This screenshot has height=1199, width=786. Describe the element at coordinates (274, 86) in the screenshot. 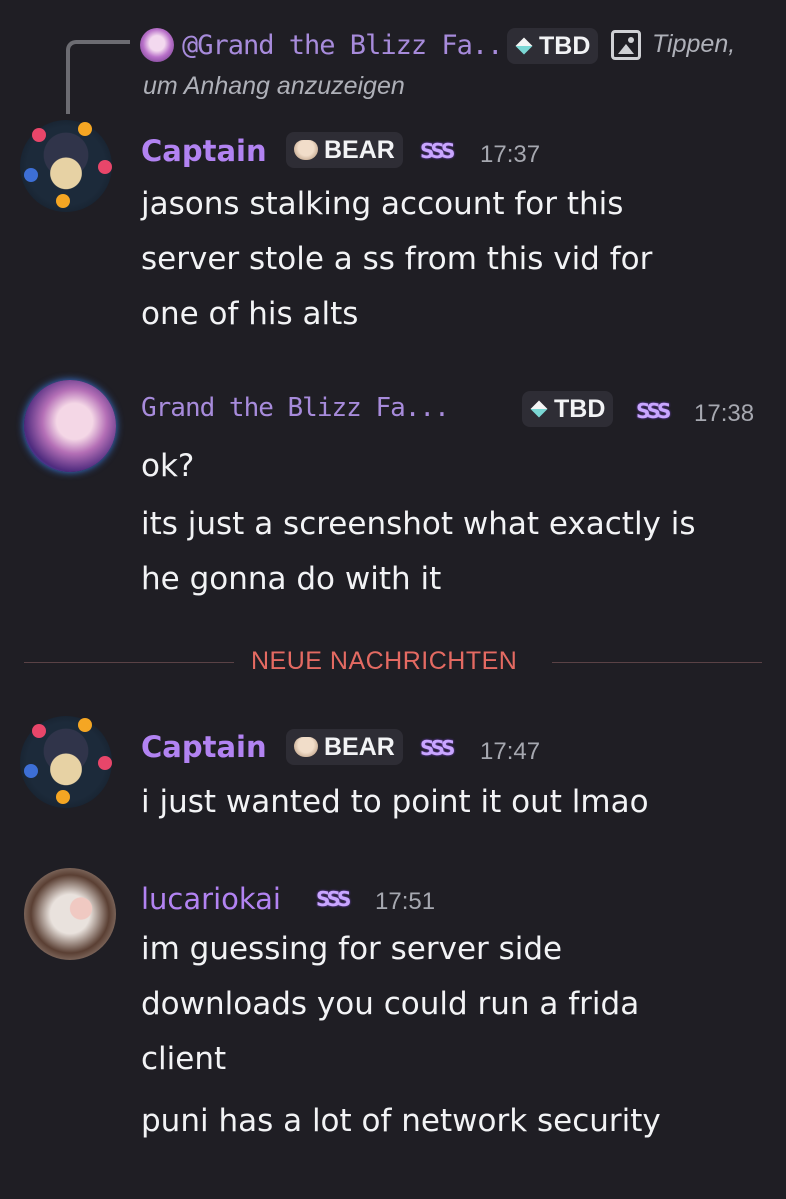

I see `reply-attachment-hint-2: um Anhang anzuzeigen` at that location.